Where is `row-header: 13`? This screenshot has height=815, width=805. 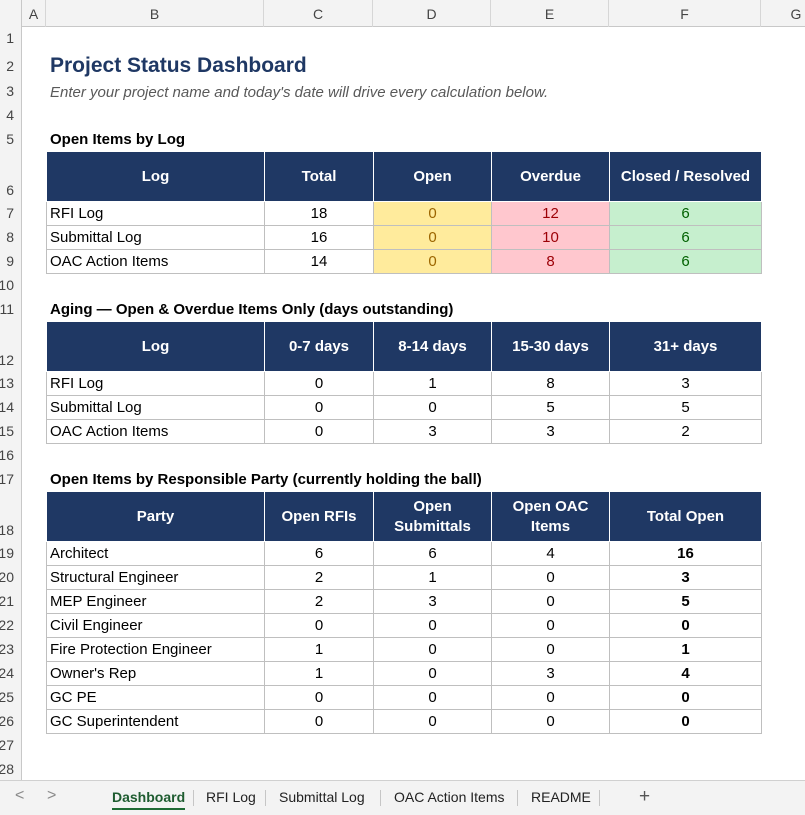
row-header: 13 is located at coordinates (7, 383).